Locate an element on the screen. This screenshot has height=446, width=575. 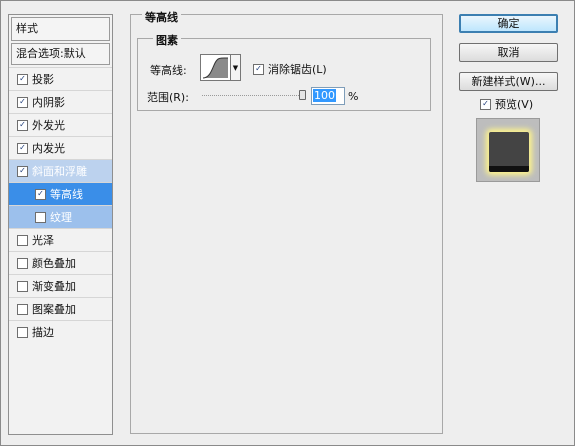
antialias-checkbox-row: ✓ 消除锯齿(L) is located at coordinates (290, 69).